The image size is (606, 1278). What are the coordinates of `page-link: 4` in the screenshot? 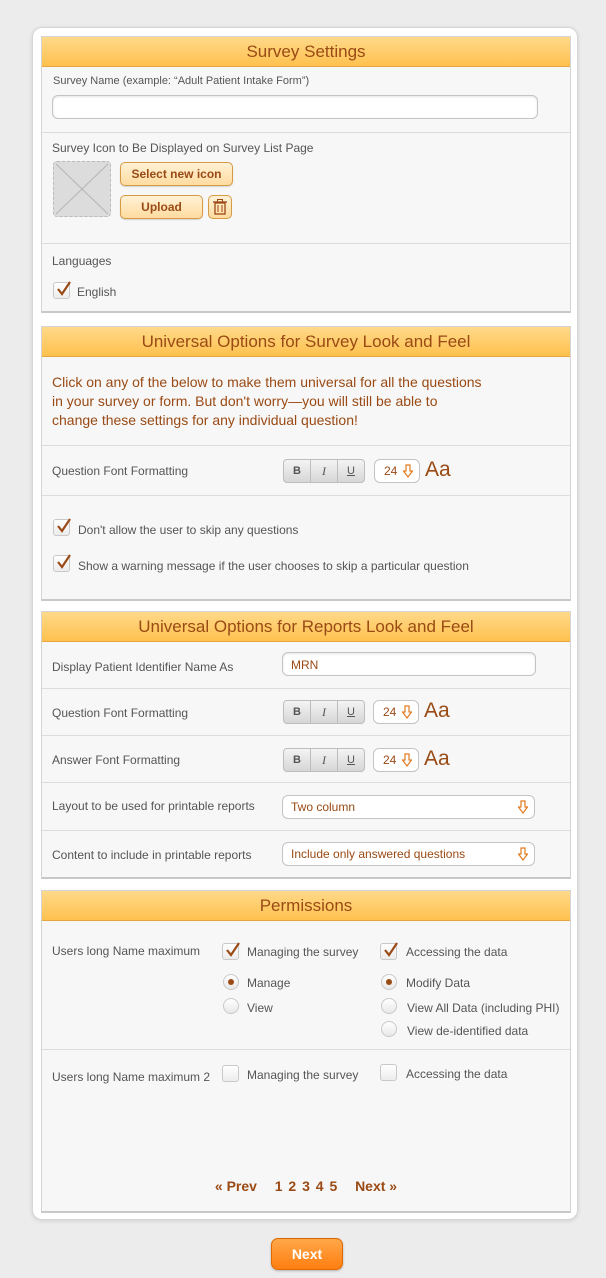 It's located at (320, 1186).